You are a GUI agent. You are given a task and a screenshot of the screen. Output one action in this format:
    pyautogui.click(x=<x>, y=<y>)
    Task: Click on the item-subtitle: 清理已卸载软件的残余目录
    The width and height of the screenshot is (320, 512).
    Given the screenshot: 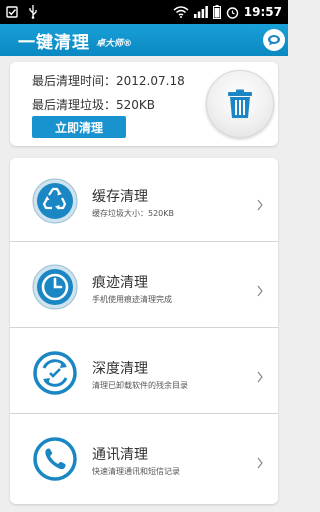 What is the action you would take?
    pyautogui.click(x=140, y=385)
    